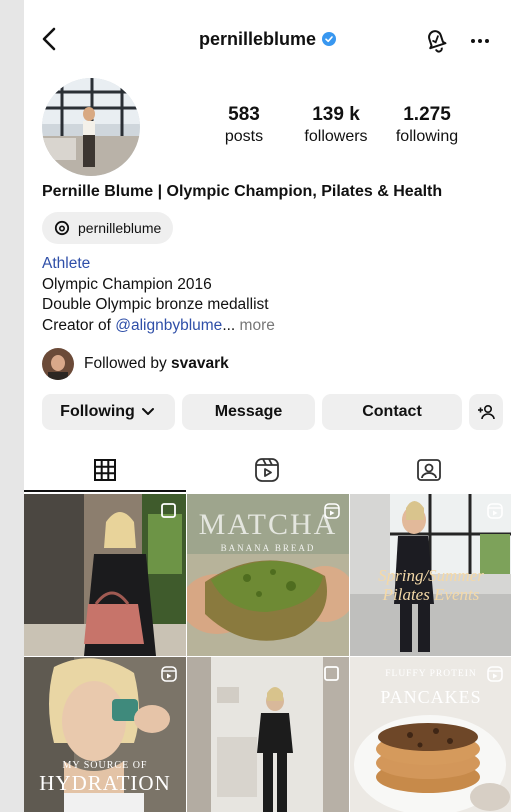 The width and height of the screenshot is (511, 812). What do you see at coordinates (392, 412) in the screenshot?
I see `contact-button: Contact` at bounding box center [392, 412].